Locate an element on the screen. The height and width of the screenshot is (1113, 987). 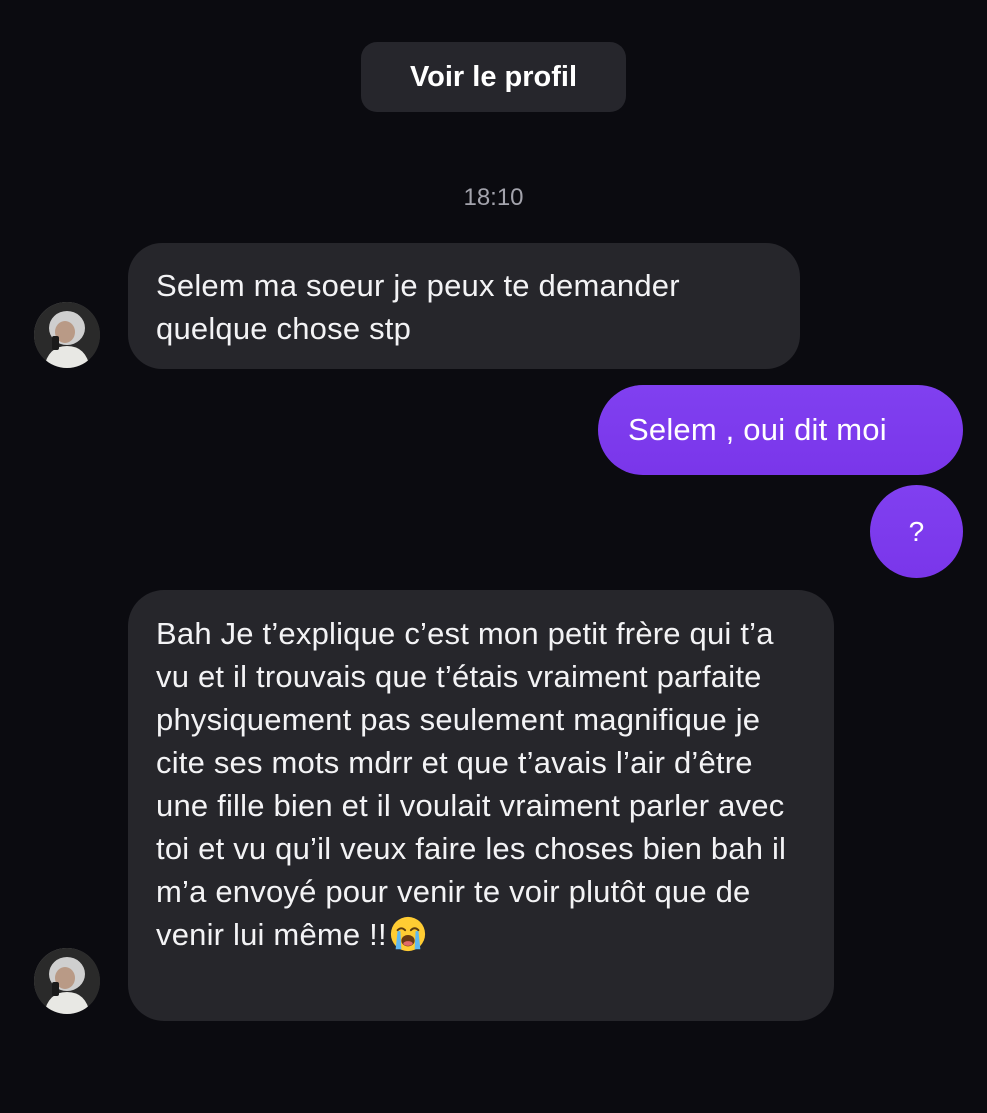
loudly-crying-face-icon is located at coordinates (407, 934).